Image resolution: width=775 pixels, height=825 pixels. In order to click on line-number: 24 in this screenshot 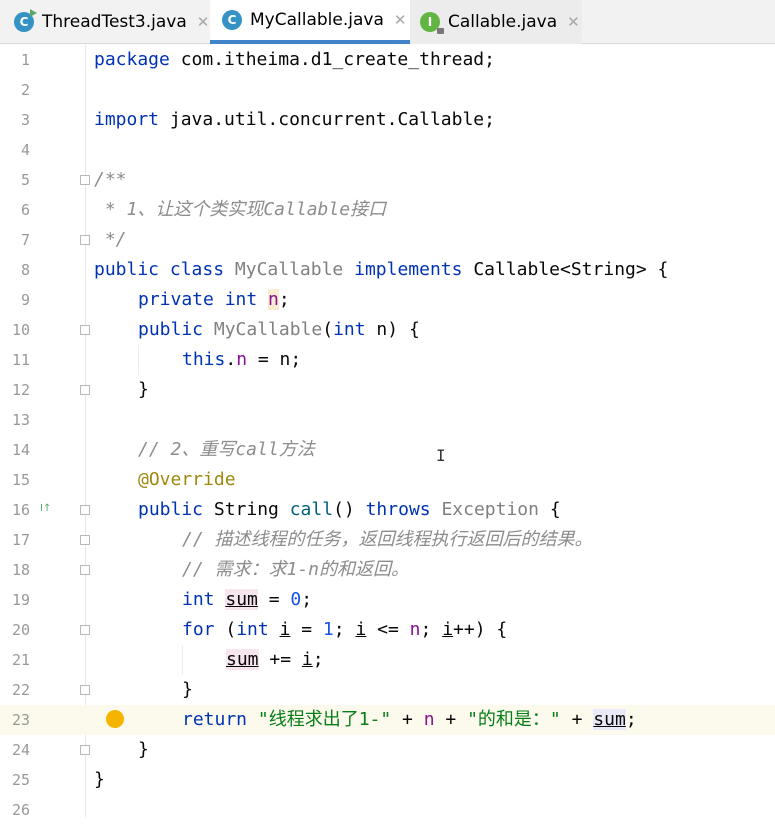, I will do `click(20, 750)`.